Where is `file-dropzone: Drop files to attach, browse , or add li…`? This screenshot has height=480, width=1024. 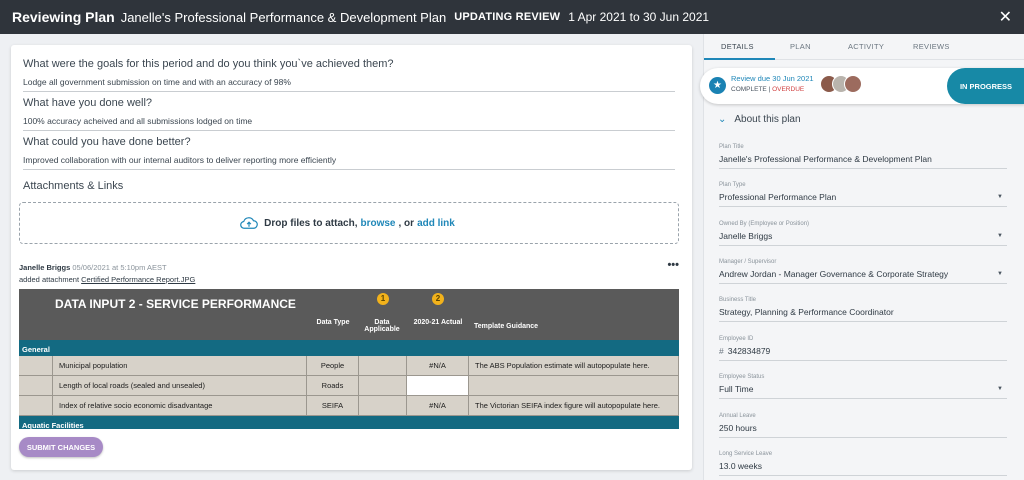 file-dropzone: Drop files to attach, browse , or add li… is located at coordinates (349, 223).